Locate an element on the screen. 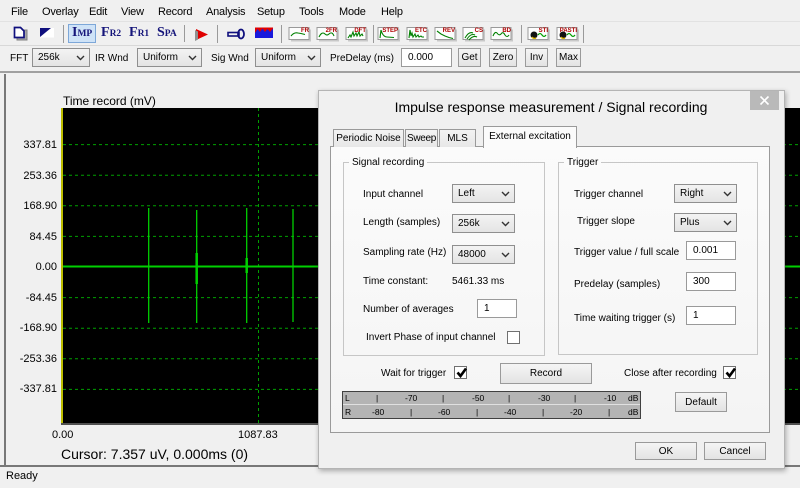 The width and height of the screenshot is (800, 488). svg-text: 2FR is located at coordinates (332, 31).